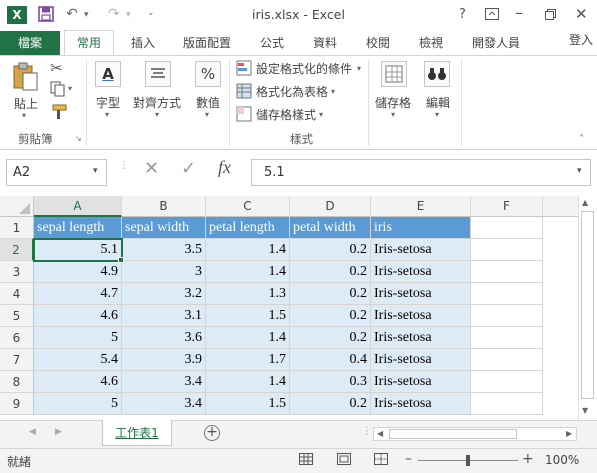 The image size is (597, 473). I want to click on cell-a1: sepal length, so click(78, 228).